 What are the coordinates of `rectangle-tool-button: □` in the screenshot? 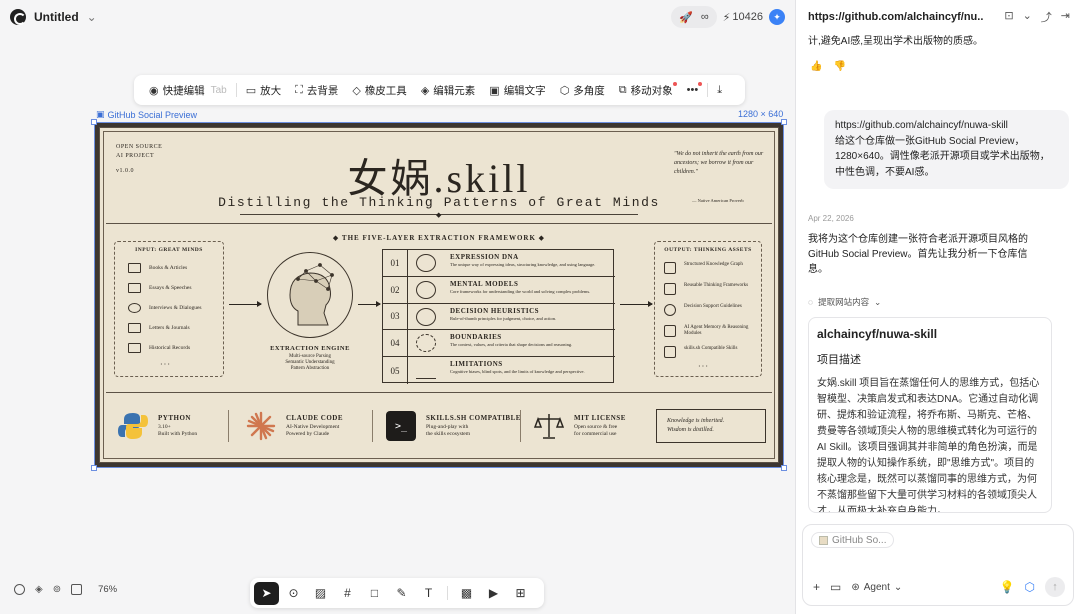 It's located at (374, 593).